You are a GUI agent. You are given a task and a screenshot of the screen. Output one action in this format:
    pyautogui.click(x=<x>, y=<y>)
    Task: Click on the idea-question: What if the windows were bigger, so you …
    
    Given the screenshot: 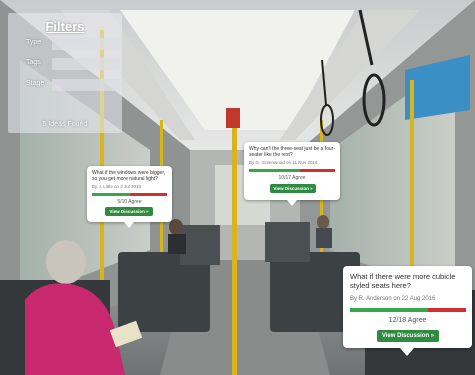 What is the action you would take?
    pyautogui.click(x=129, y=176)
    